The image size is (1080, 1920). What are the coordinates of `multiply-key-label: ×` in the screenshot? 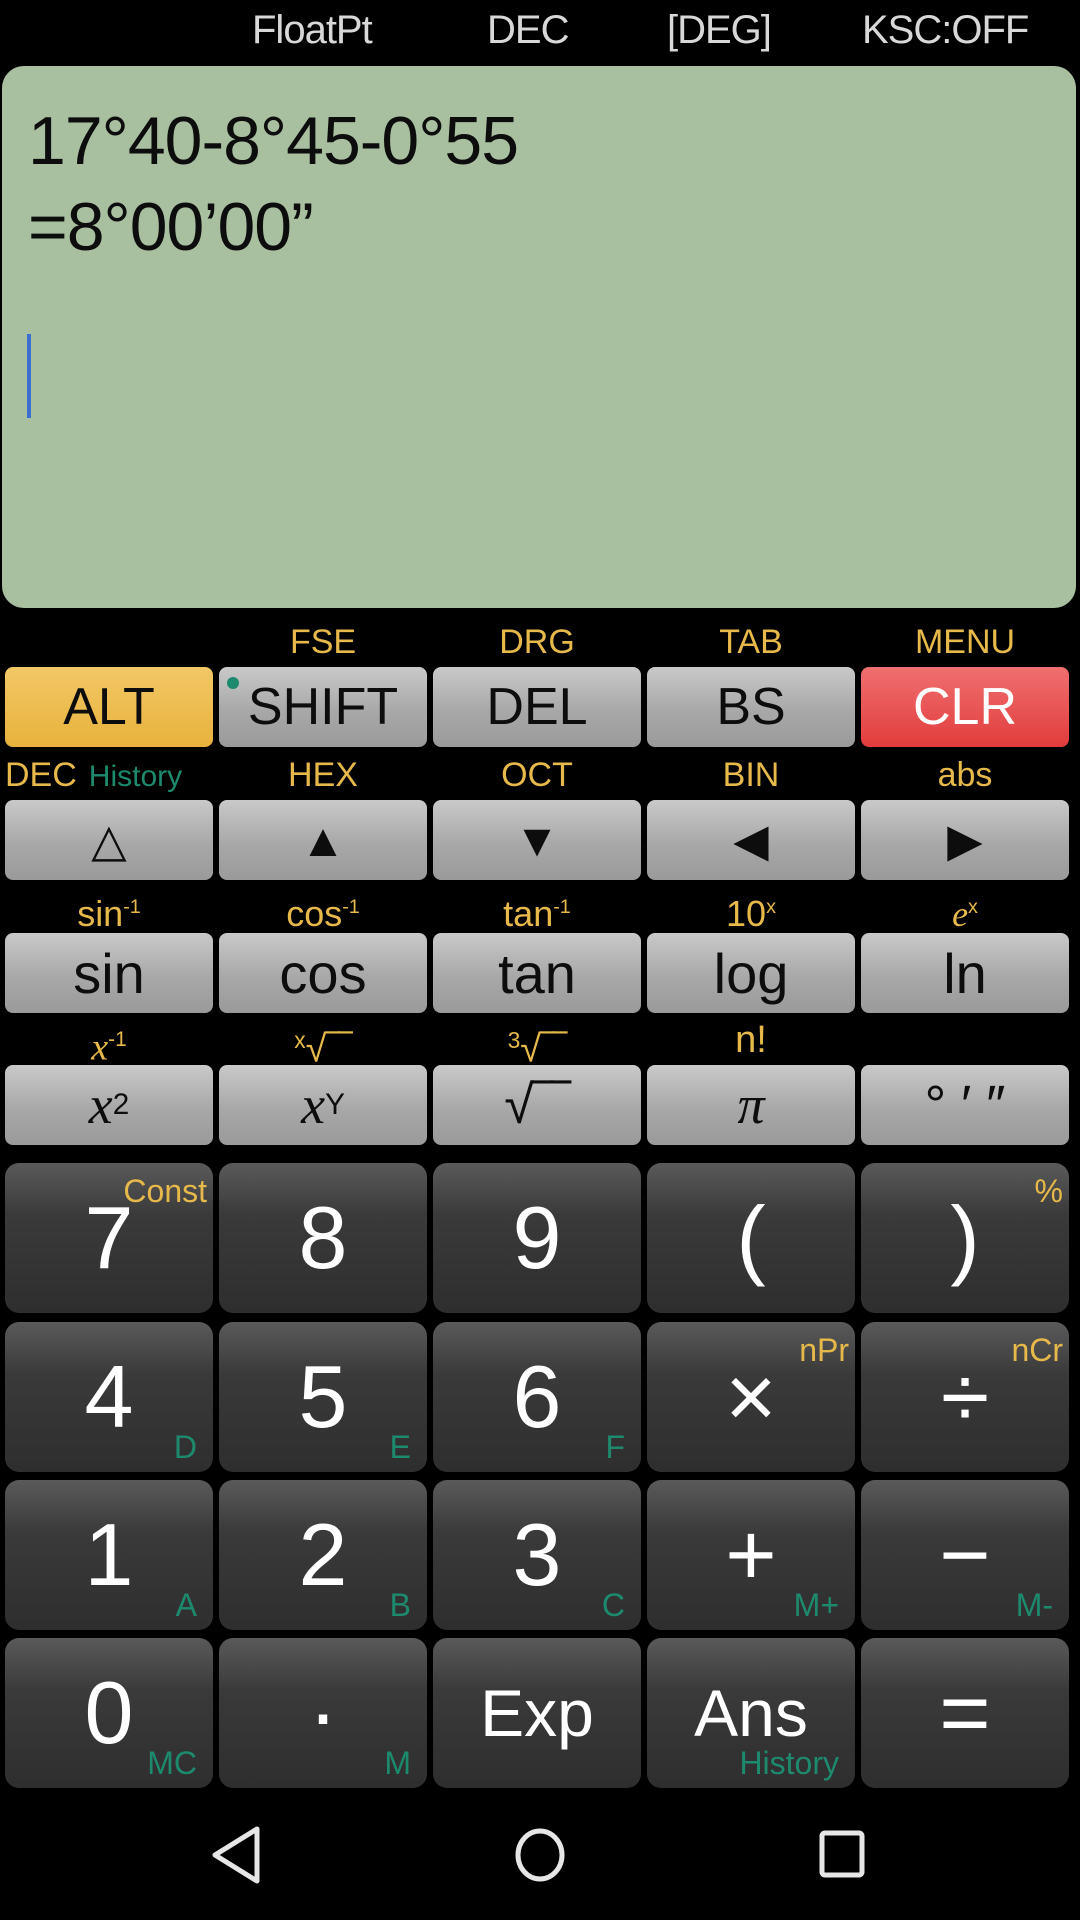 It's located at (751, 1396).